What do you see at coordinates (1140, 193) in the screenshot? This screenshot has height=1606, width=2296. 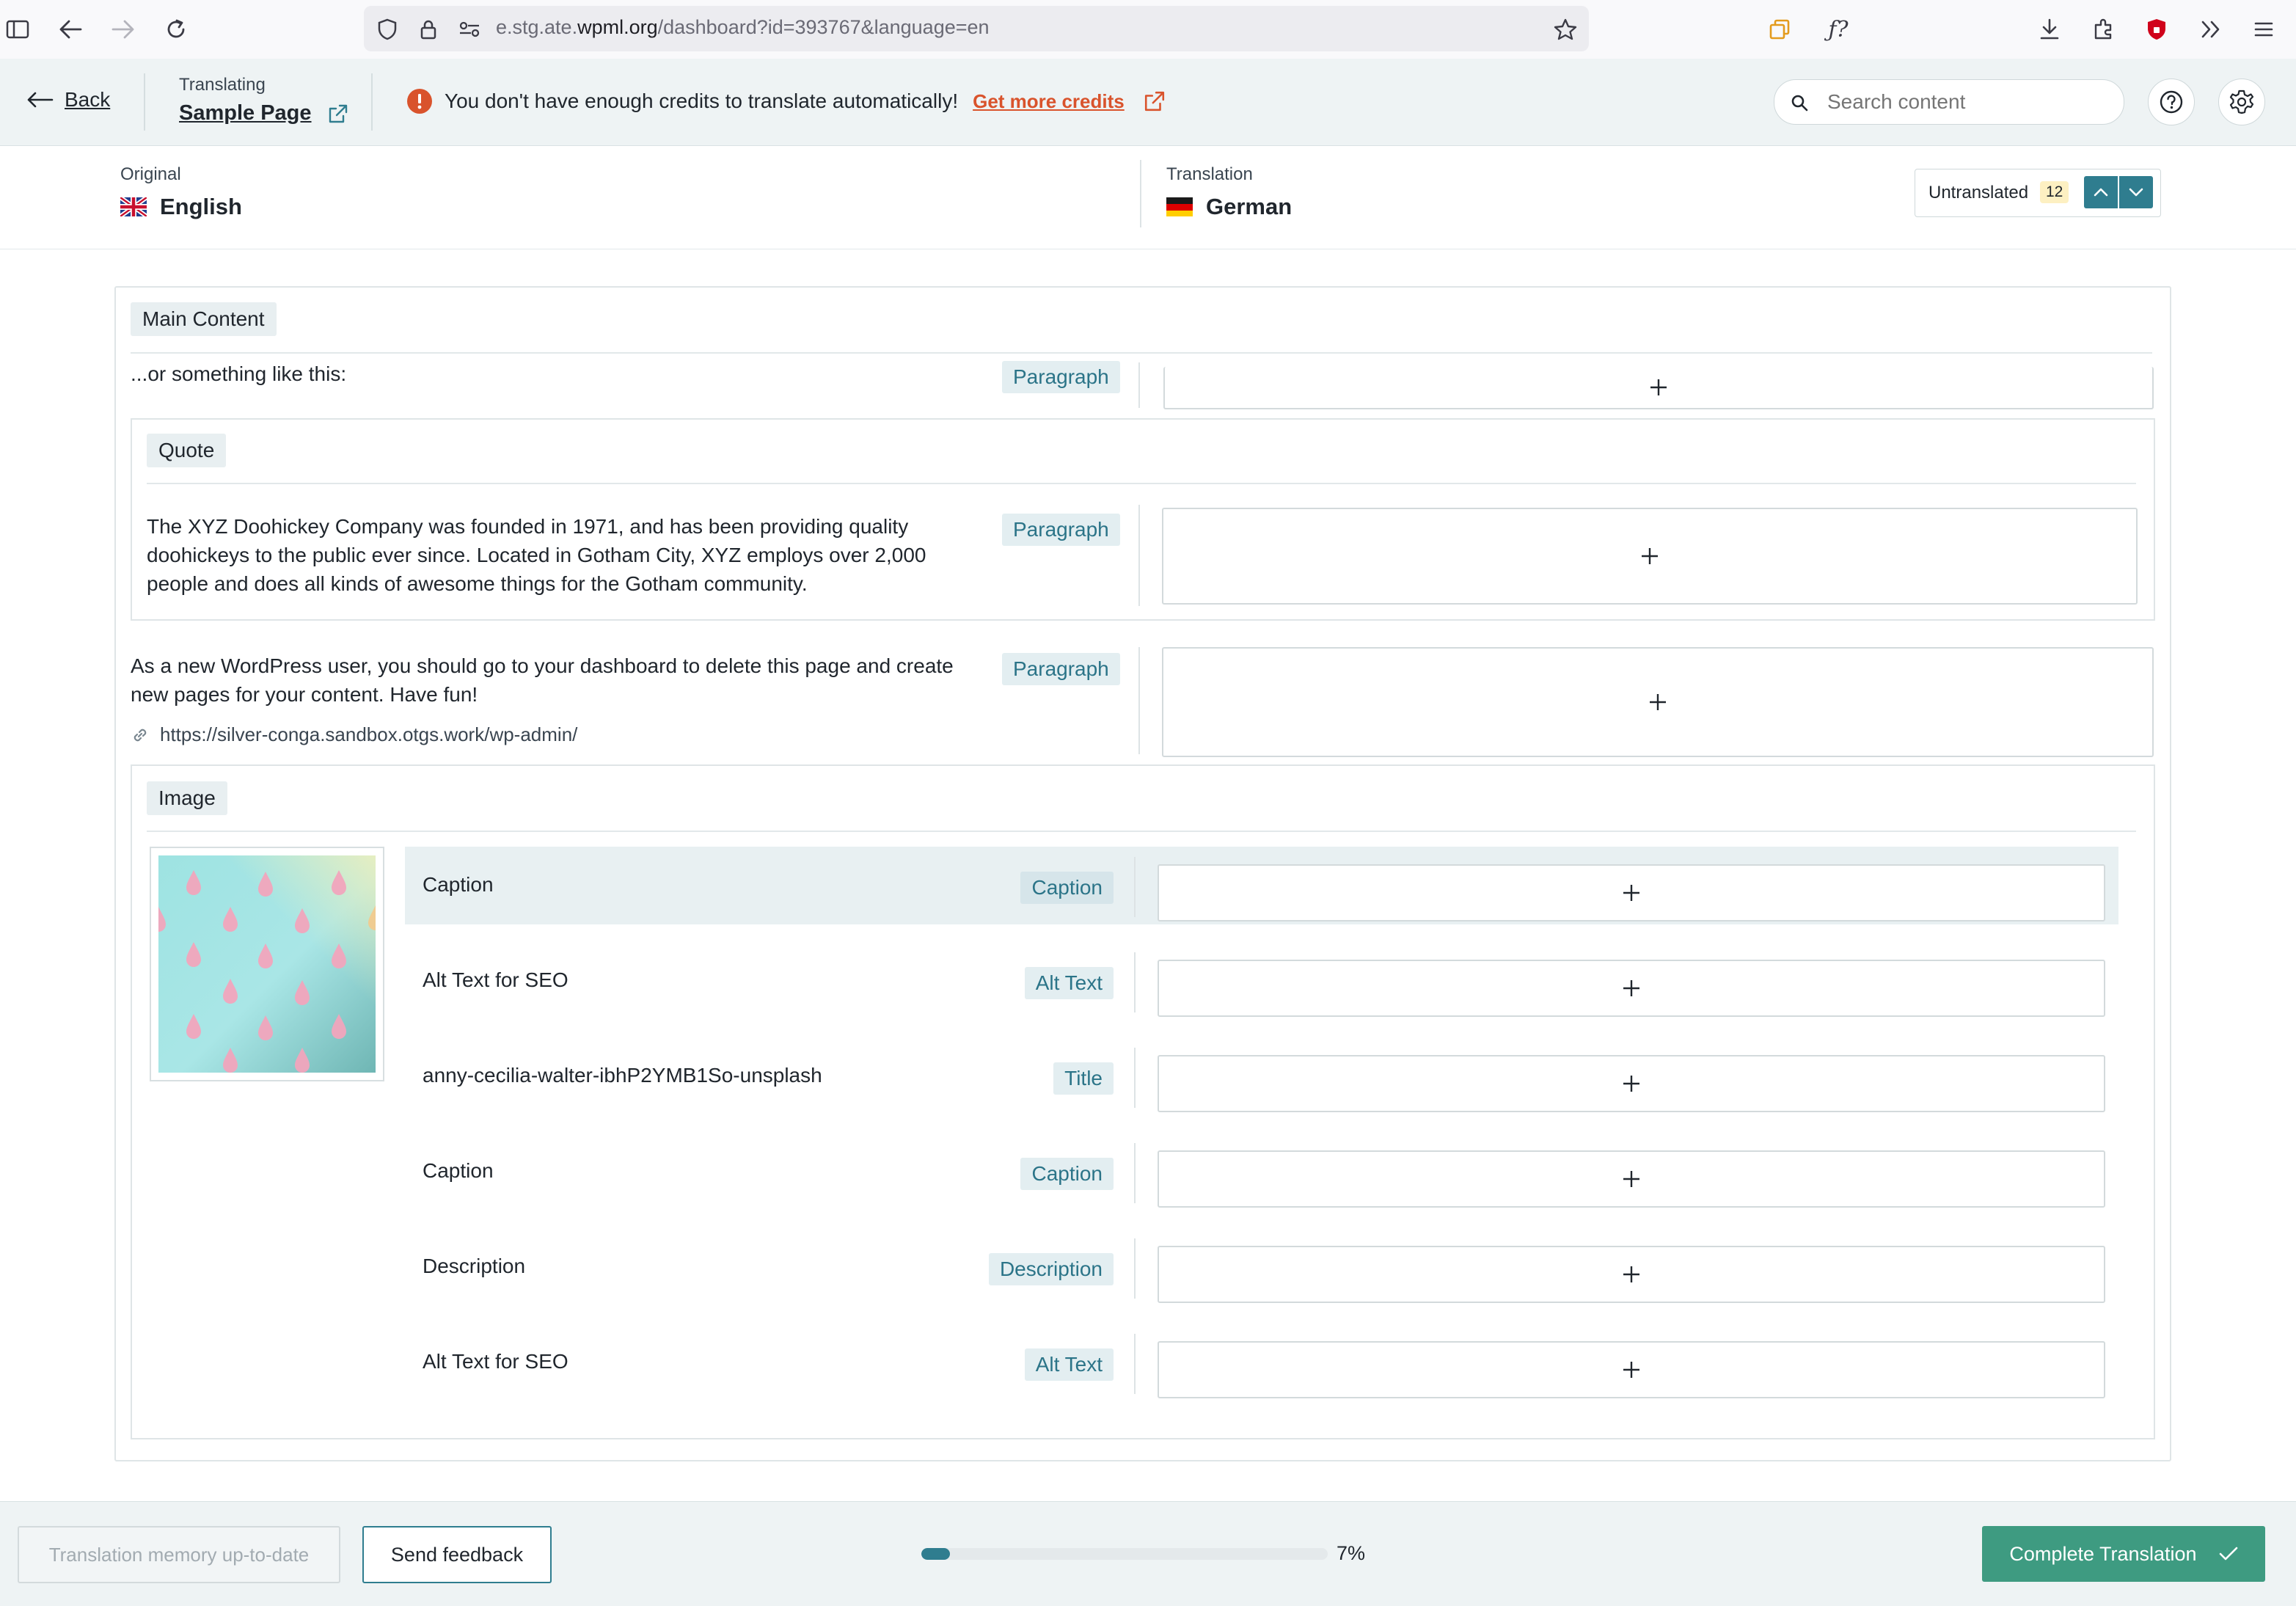 I see `language-divider` at bounding box center [1140, 193].